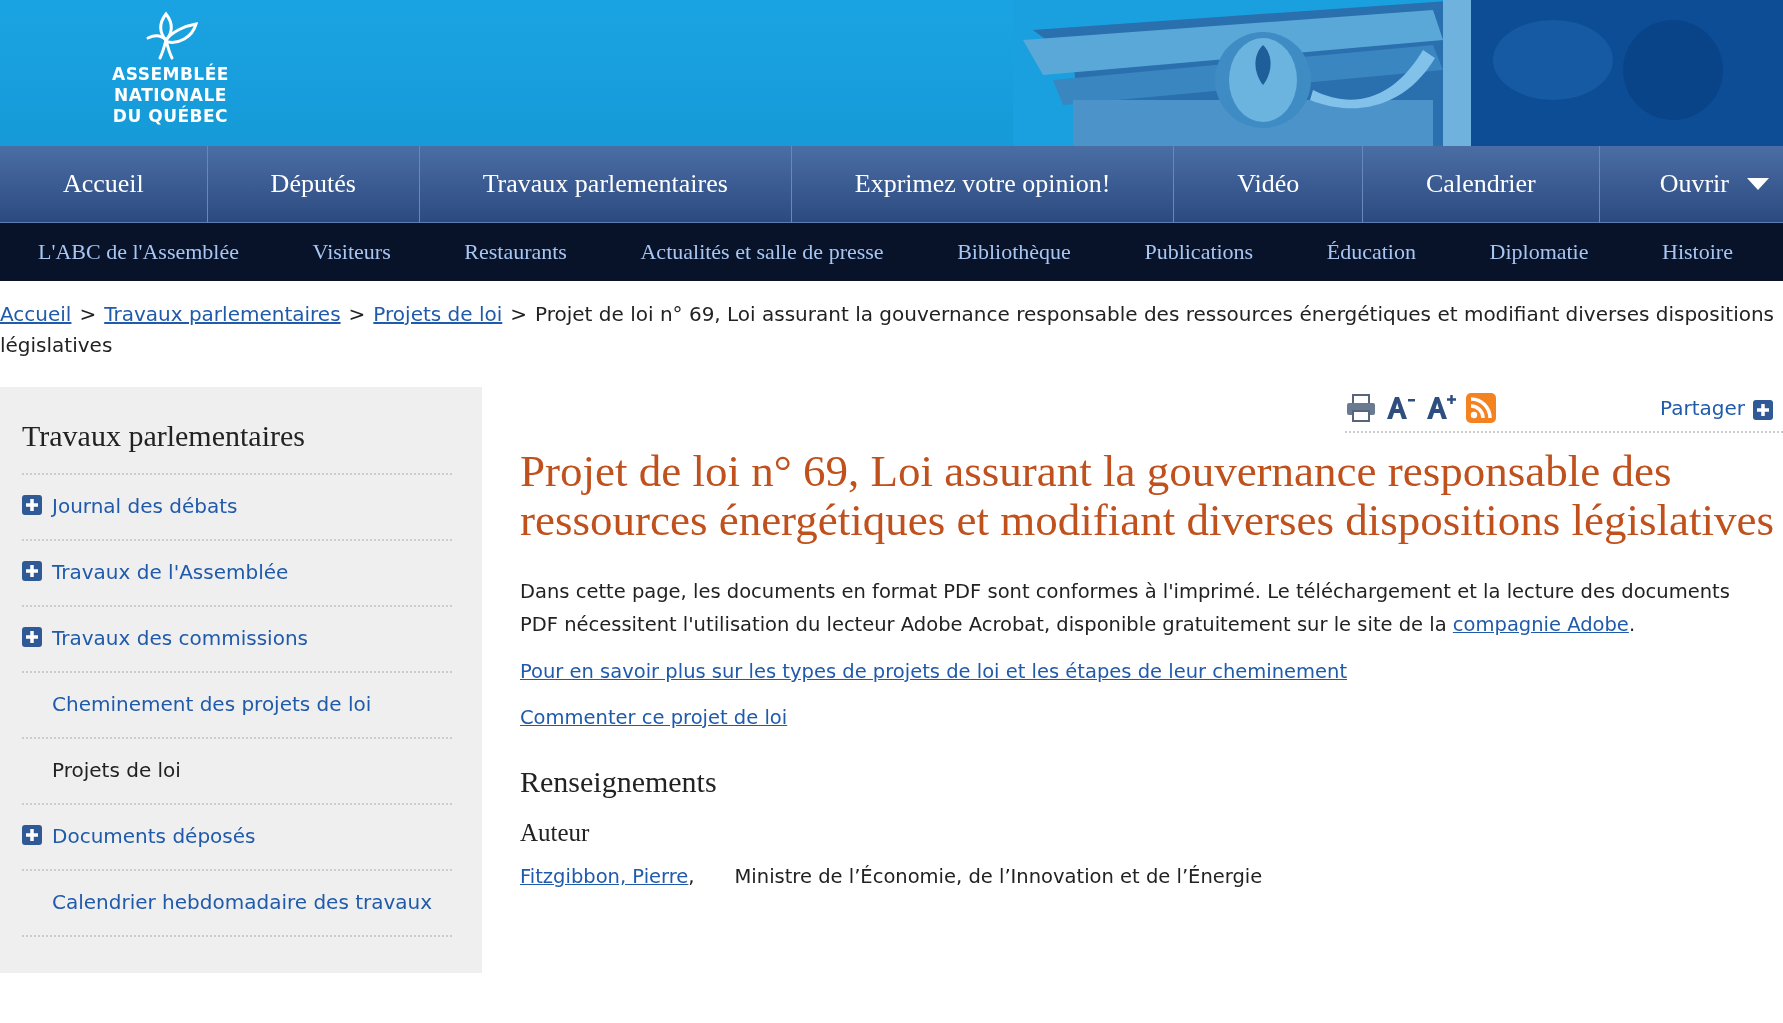 The height and width of the screenshot is (1023, 1783). What do you see at coordinates (36, 314) in the screenshot?
I see `breadcrumb-link: Accueil` at bounding box center [36, 314].